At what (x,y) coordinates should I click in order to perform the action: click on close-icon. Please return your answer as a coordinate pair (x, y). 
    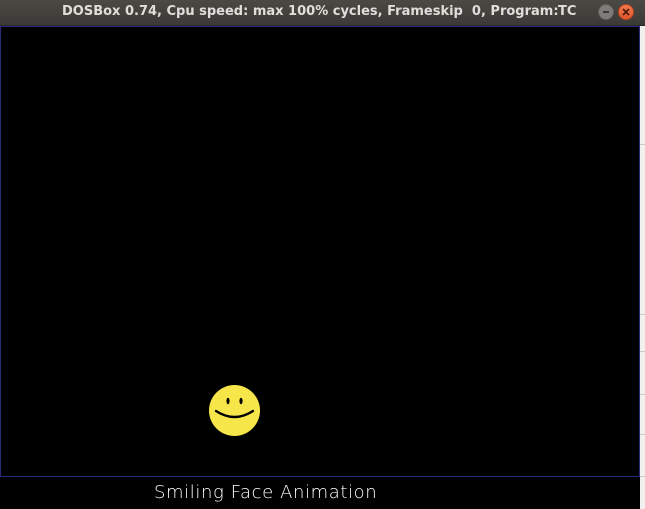
    Looking at the image, I should click on (626, 12).